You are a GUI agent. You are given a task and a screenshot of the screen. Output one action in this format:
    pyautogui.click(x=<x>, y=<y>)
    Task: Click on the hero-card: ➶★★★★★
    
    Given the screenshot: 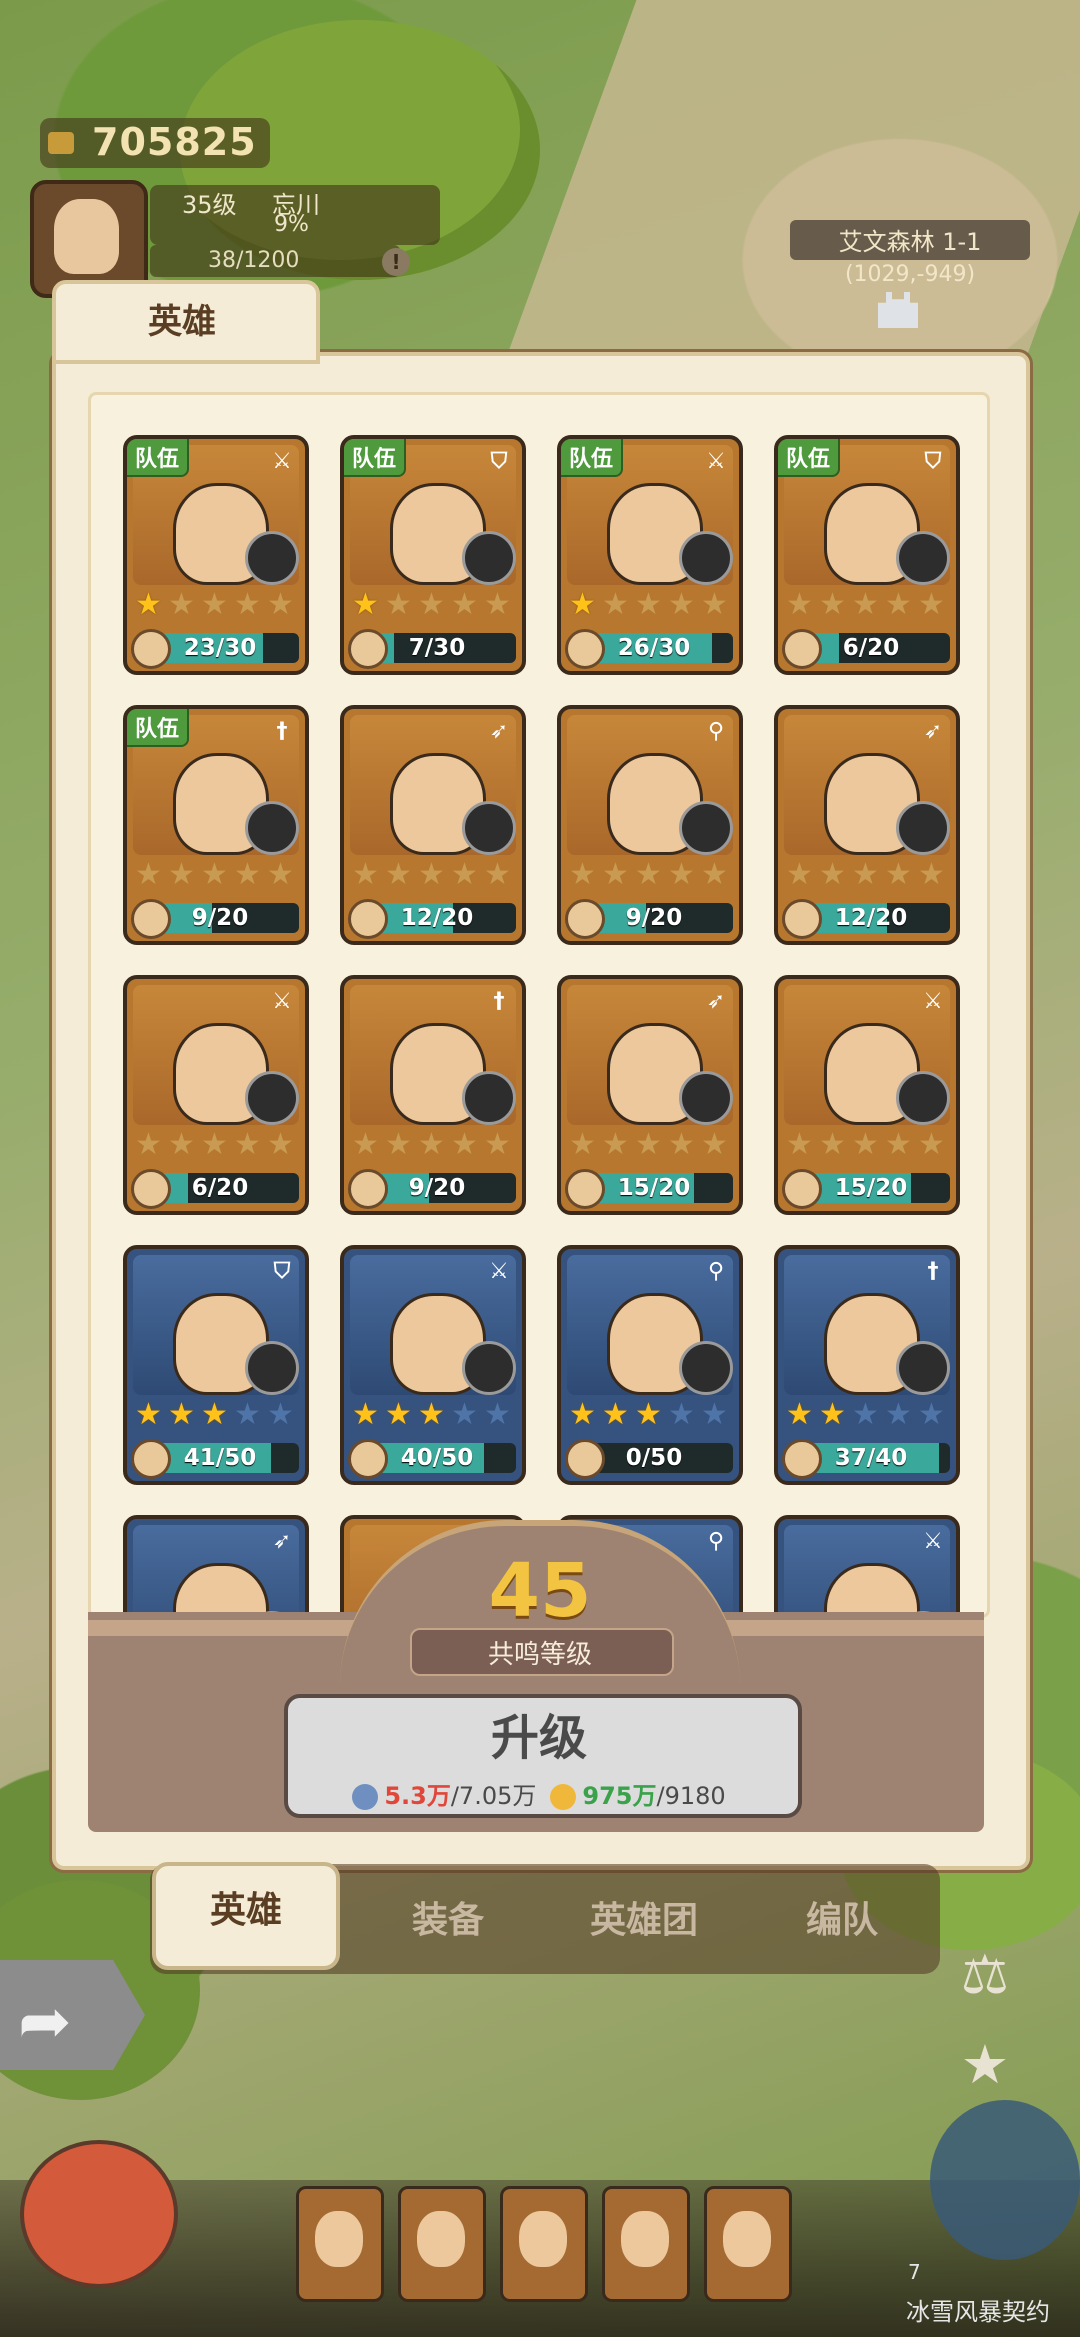 What is the action you would take?
    pyautogui.click(x=216, y=1565)
    